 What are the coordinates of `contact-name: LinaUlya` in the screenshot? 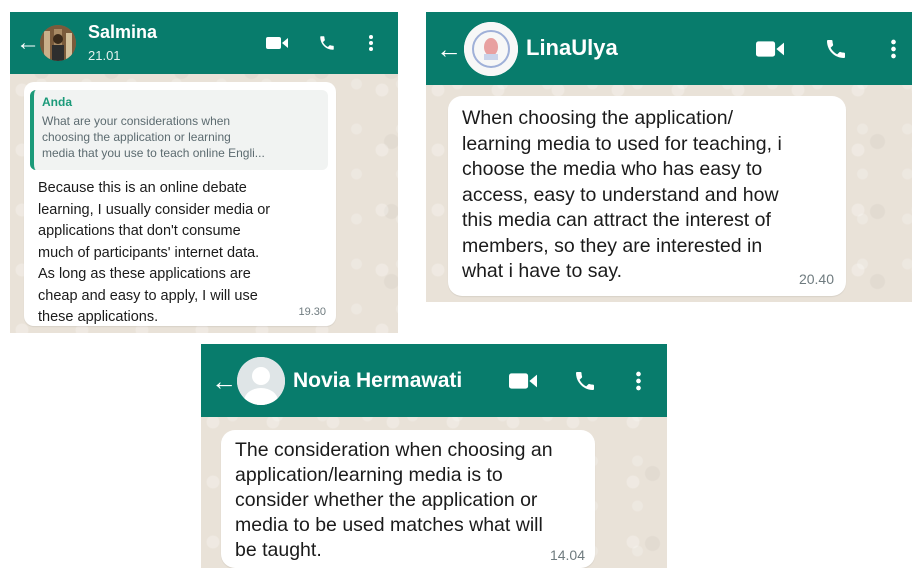 It's located at (572, 48).